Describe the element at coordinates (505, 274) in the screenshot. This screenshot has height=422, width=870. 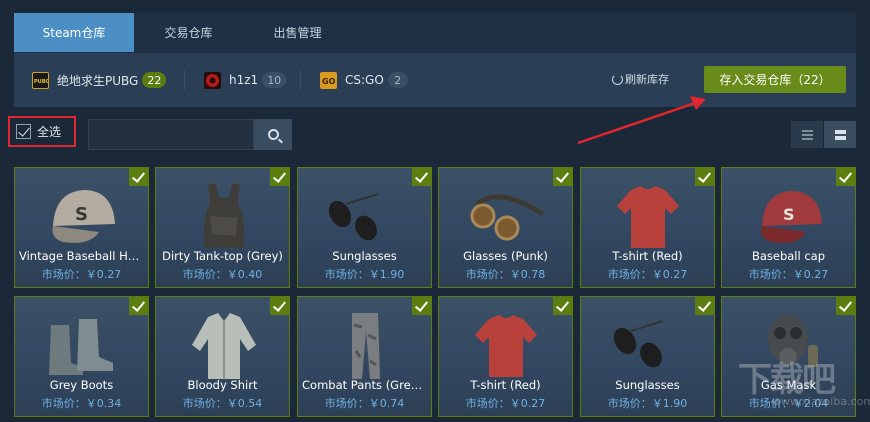
I see `item-price: 市场价：￥0.78` at that location.